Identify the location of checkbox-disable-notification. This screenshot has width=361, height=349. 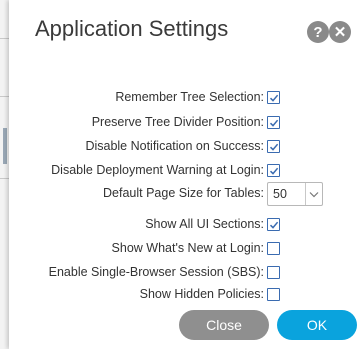
(273, 146).